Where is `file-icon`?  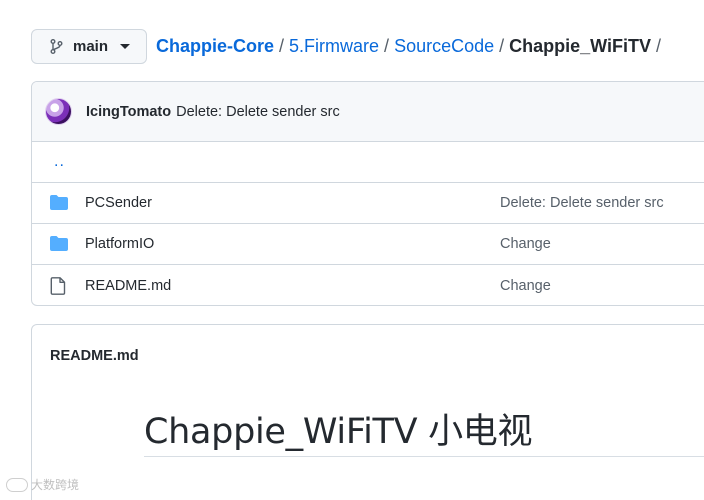 file-icon is located at coordinates (59, 286).